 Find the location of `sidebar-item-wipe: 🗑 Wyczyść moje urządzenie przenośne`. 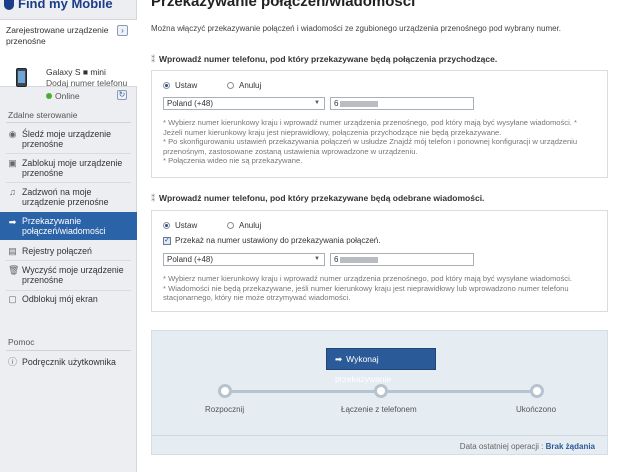

sidebar-item-wipe: 🗑 Wyczyść moje urządzenie przenośne is located at coordinates (68, 277).